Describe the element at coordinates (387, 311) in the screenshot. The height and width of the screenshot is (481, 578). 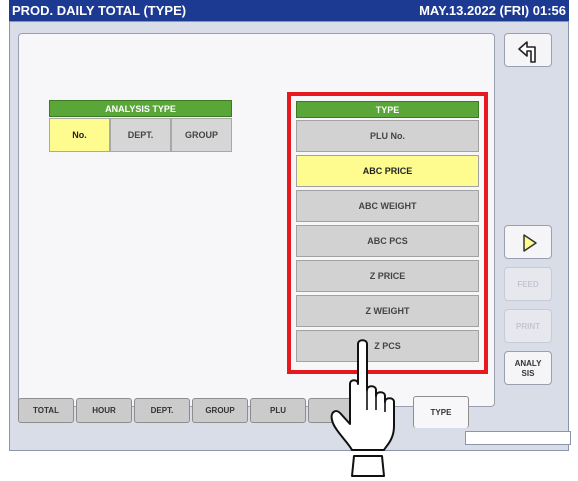
I see `type-z-weight-button: Z WEIGHT` at that location.